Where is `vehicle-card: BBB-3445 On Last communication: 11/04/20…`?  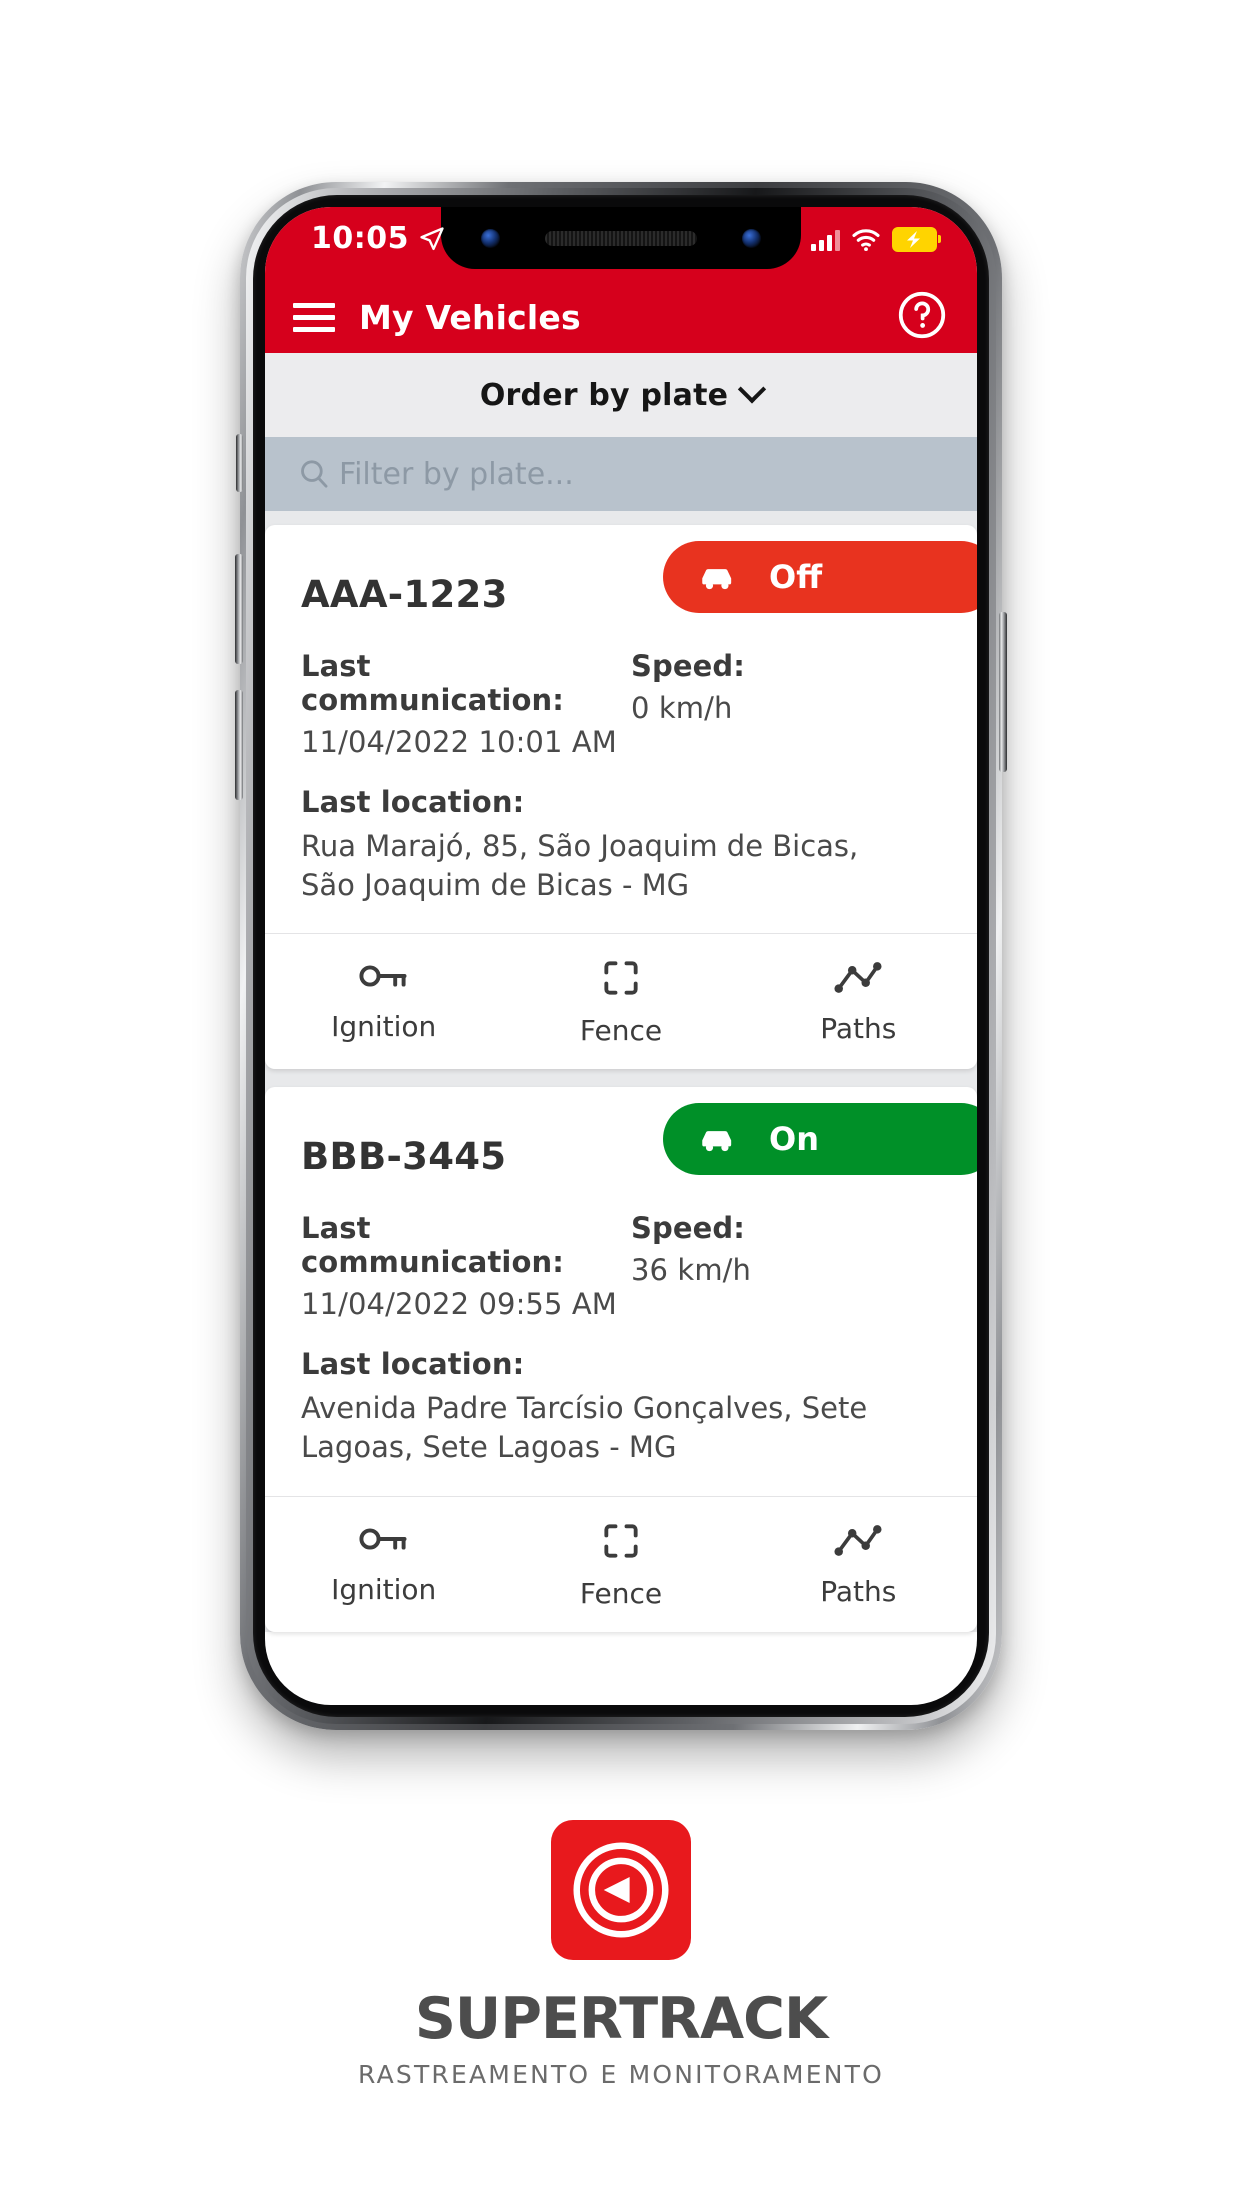 vehicle-card: BBB-3445 On Last communication: 11/04/20… is located at coordinates (621, 1359).